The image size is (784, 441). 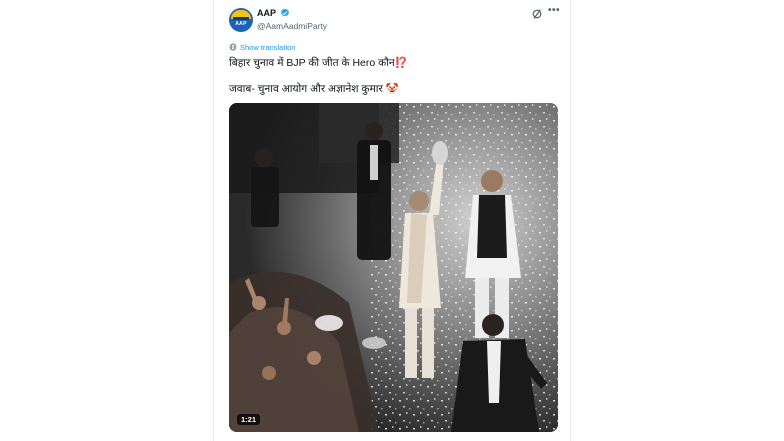 I want to click on avatar-broom-shape, so click(x=241, y=18).